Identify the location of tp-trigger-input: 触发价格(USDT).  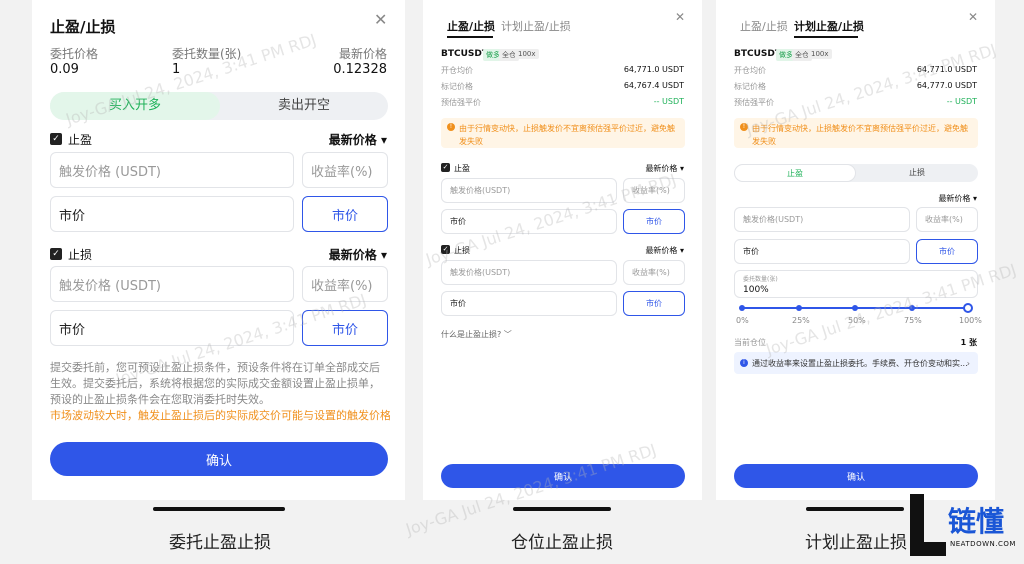
(529, 190).